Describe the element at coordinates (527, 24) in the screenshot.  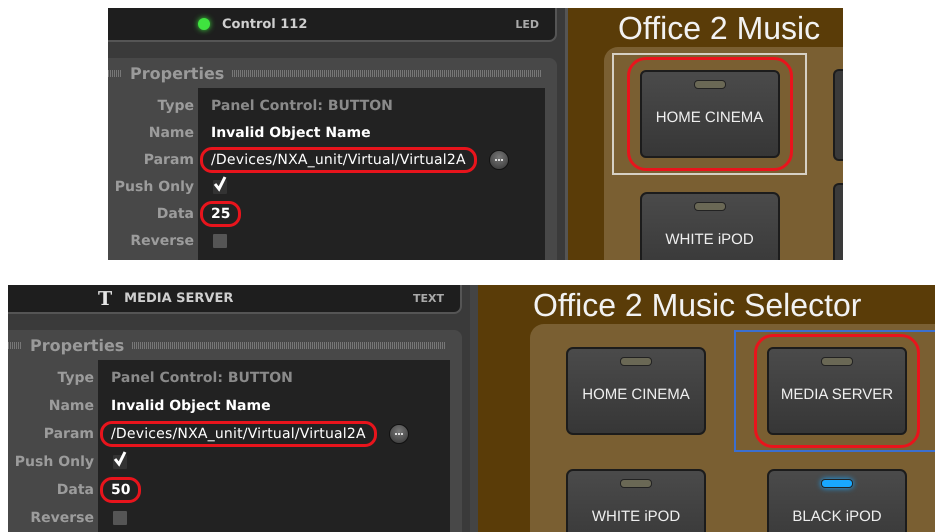
I see `object-type-tag: LED` at that location.